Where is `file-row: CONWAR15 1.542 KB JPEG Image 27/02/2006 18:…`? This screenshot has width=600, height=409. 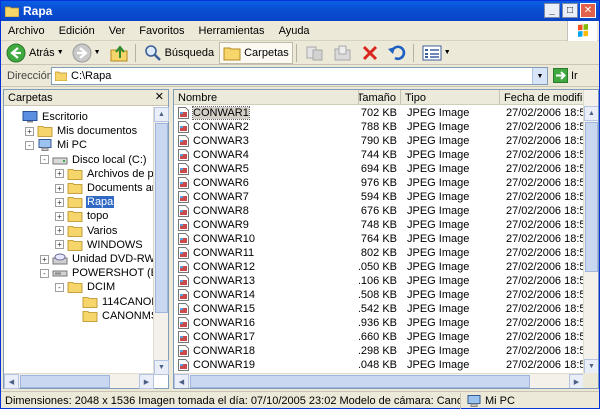
file-row: CONWAR15 1.542 KB JPEG Image 27/02/2006 18:… is located at coordinates (379, 309).